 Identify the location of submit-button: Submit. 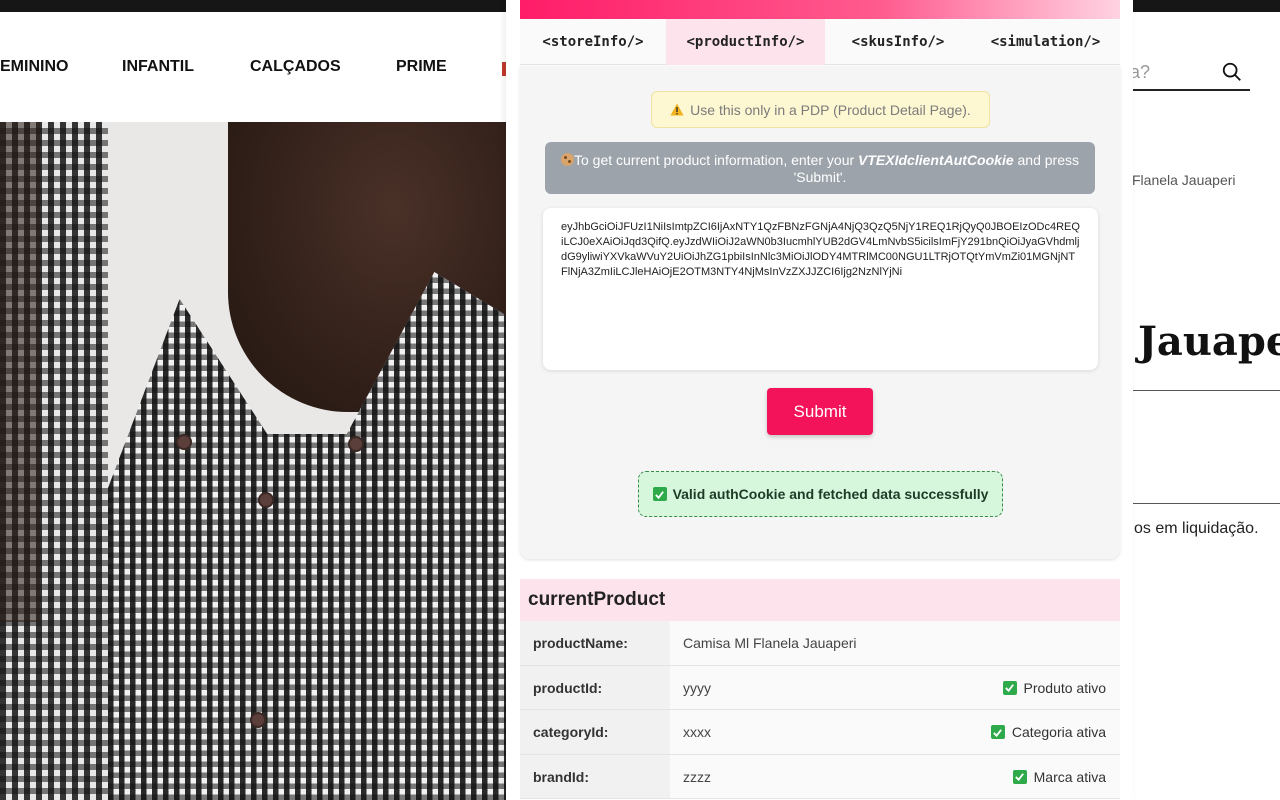
(820, 411).